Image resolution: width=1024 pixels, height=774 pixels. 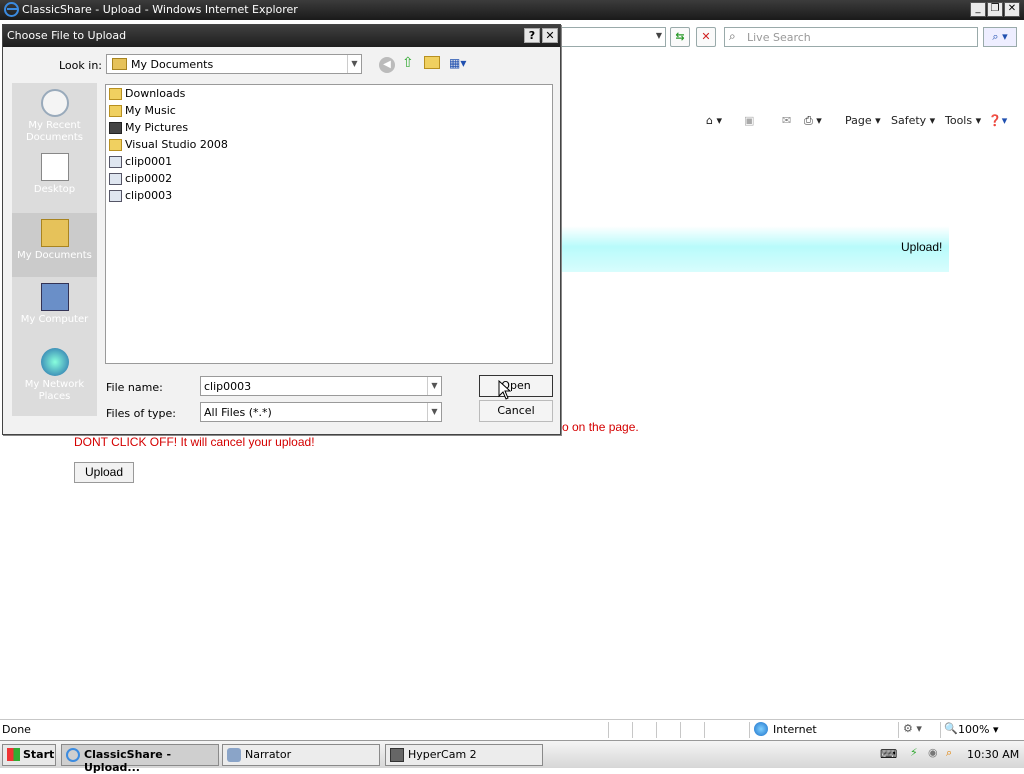 I want to click on feeds-icon: ▣, so click(x=749, y=120).